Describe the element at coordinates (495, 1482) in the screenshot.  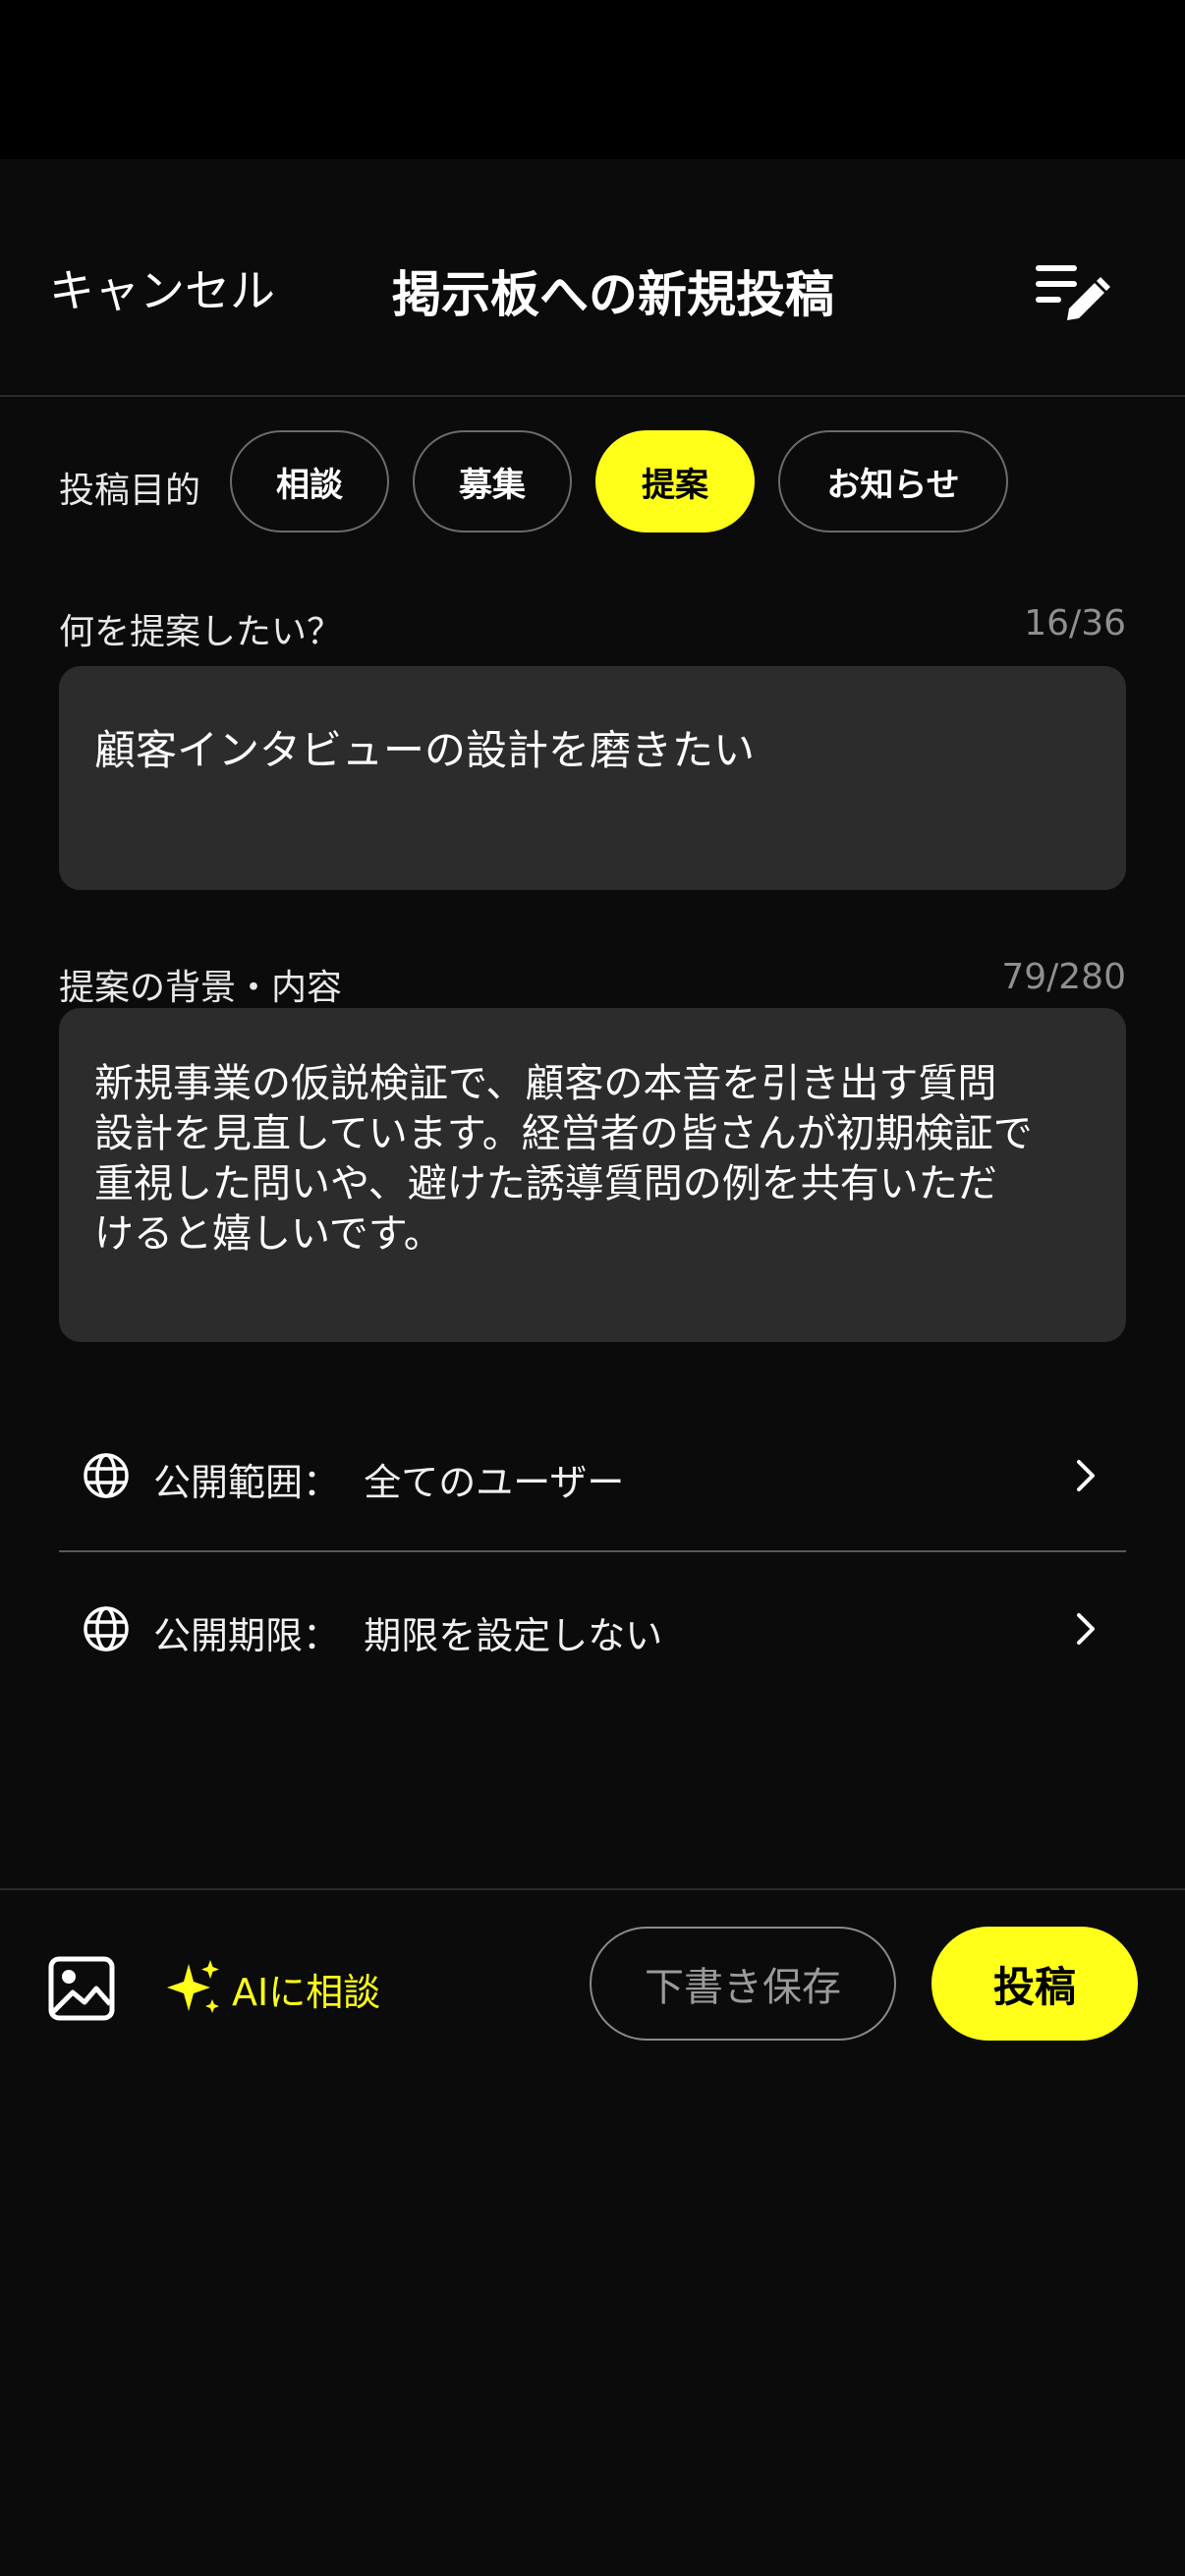
I see `visibility-value: 全てのユーザー` at that location.